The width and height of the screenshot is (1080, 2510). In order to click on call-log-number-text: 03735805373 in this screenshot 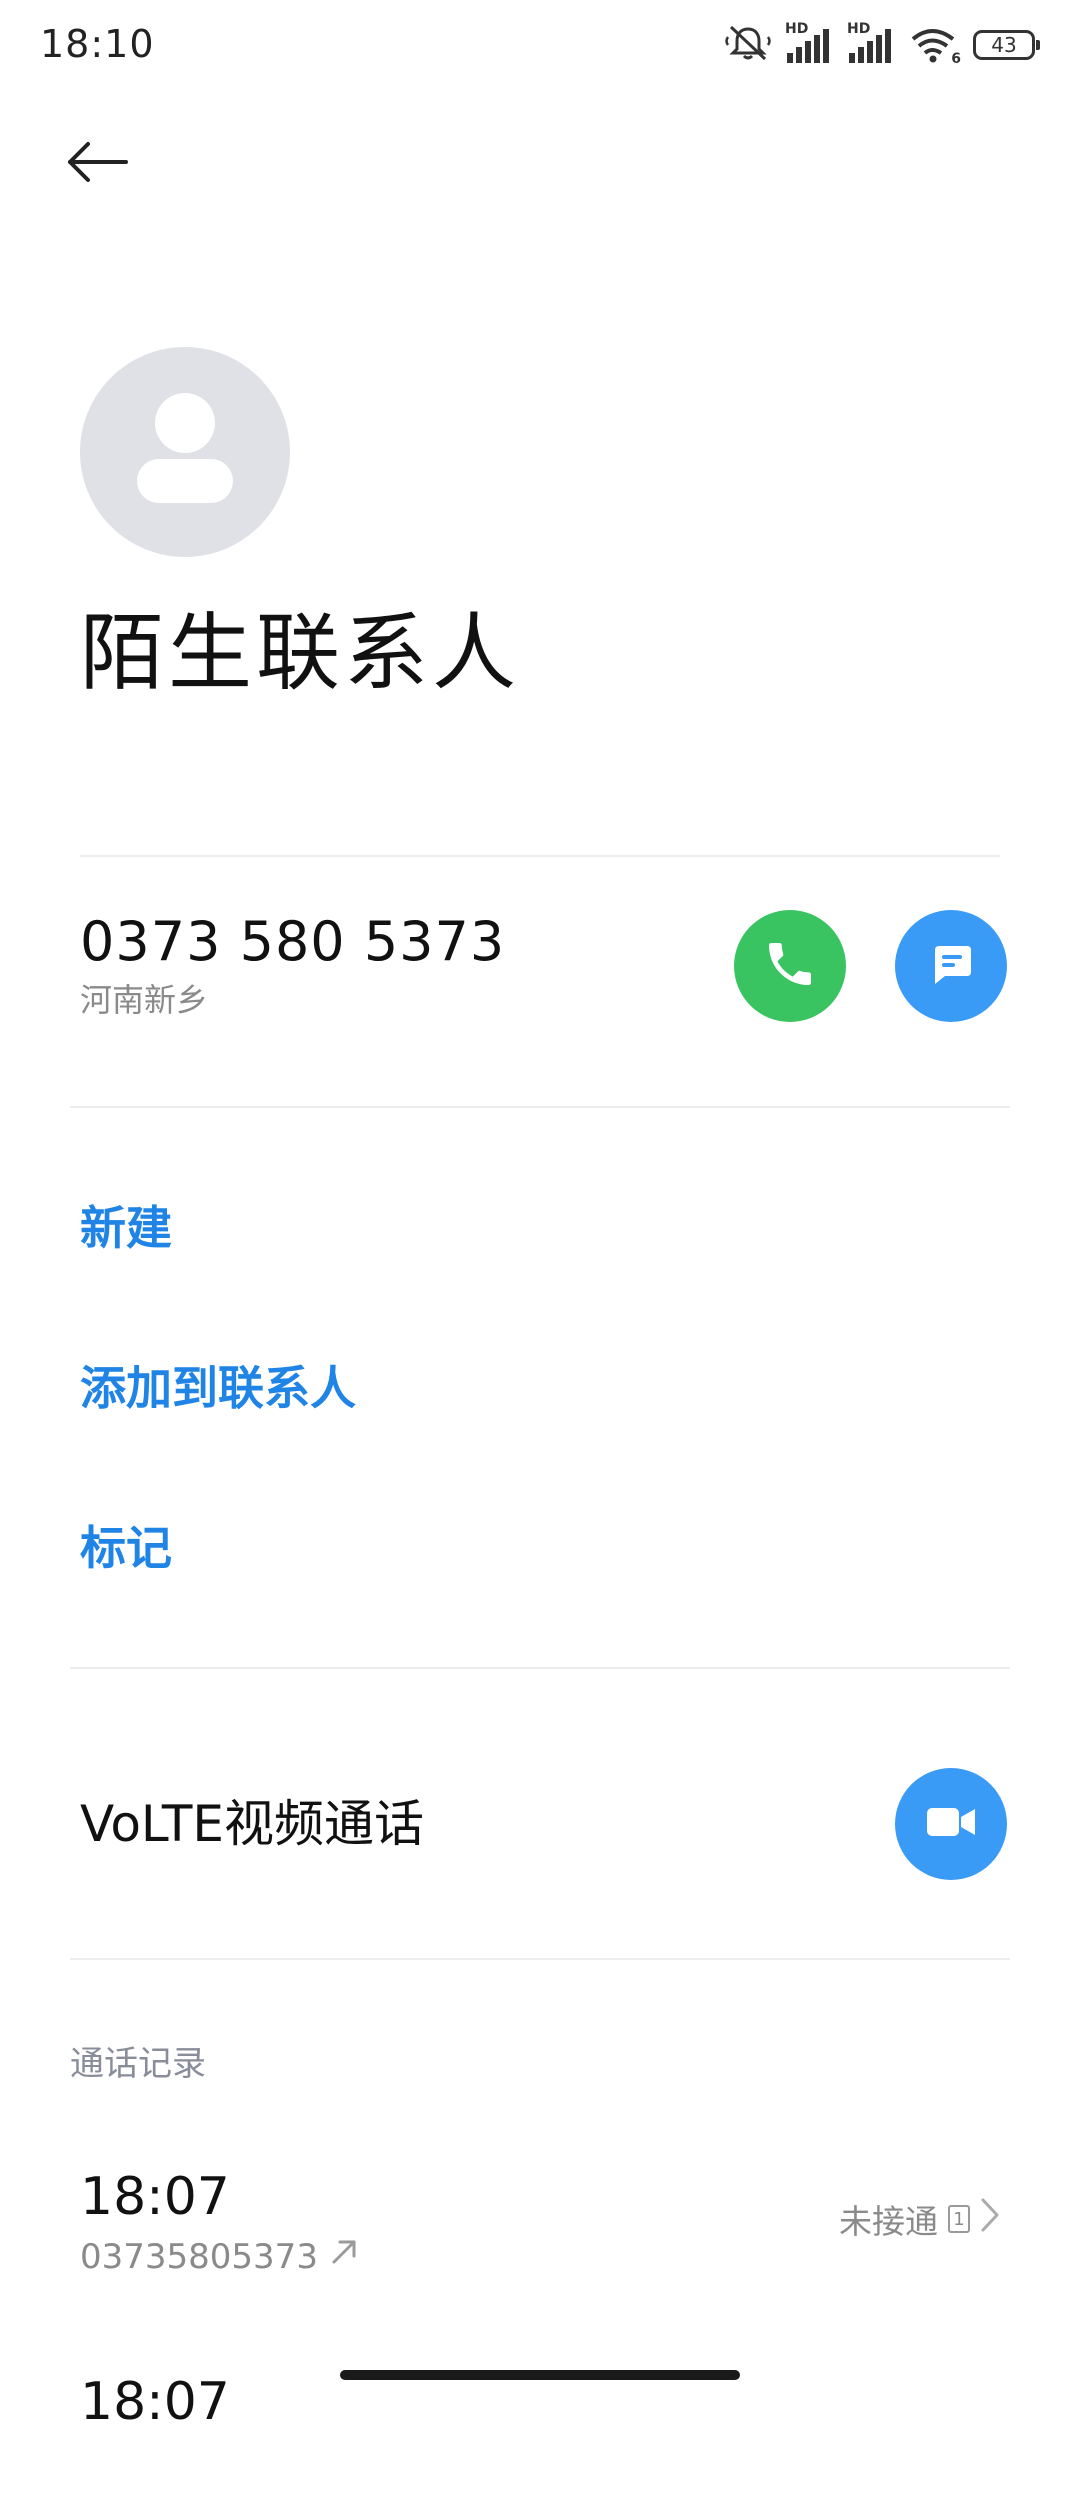, I will do `click(199, 2257)`.